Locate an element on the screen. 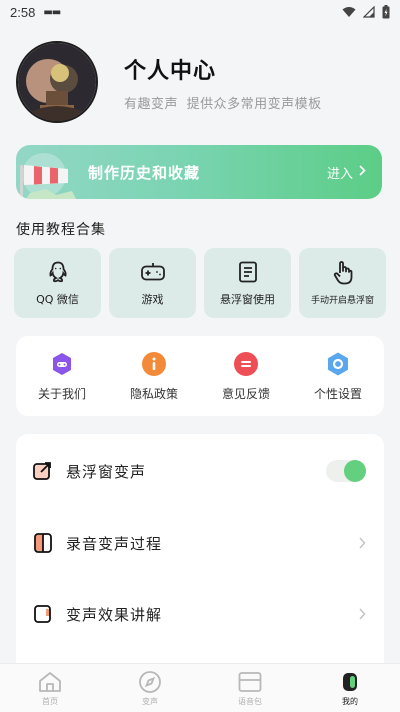 This screenshot has height=712, width=400. nav-label: 我的 is located at coordinates (350, 701).